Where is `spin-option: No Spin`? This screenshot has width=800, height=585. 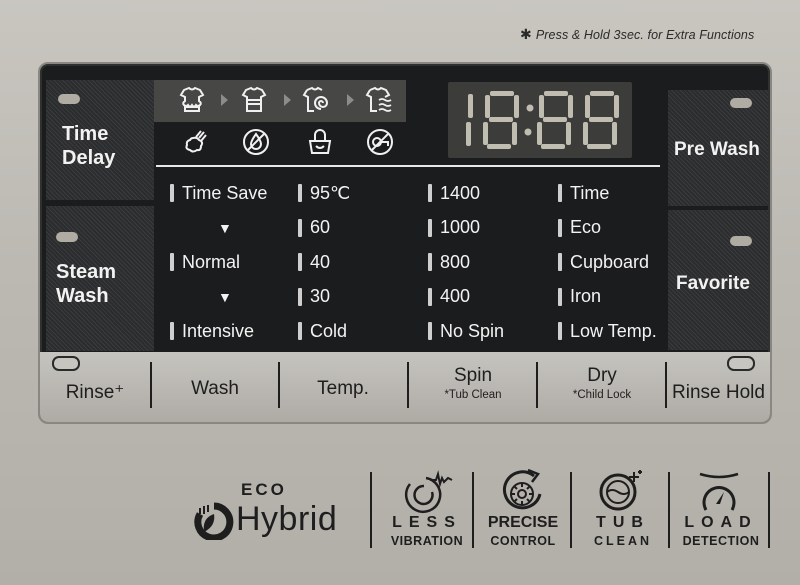 spin-option: No Spin is located at coordinates (466, 331).